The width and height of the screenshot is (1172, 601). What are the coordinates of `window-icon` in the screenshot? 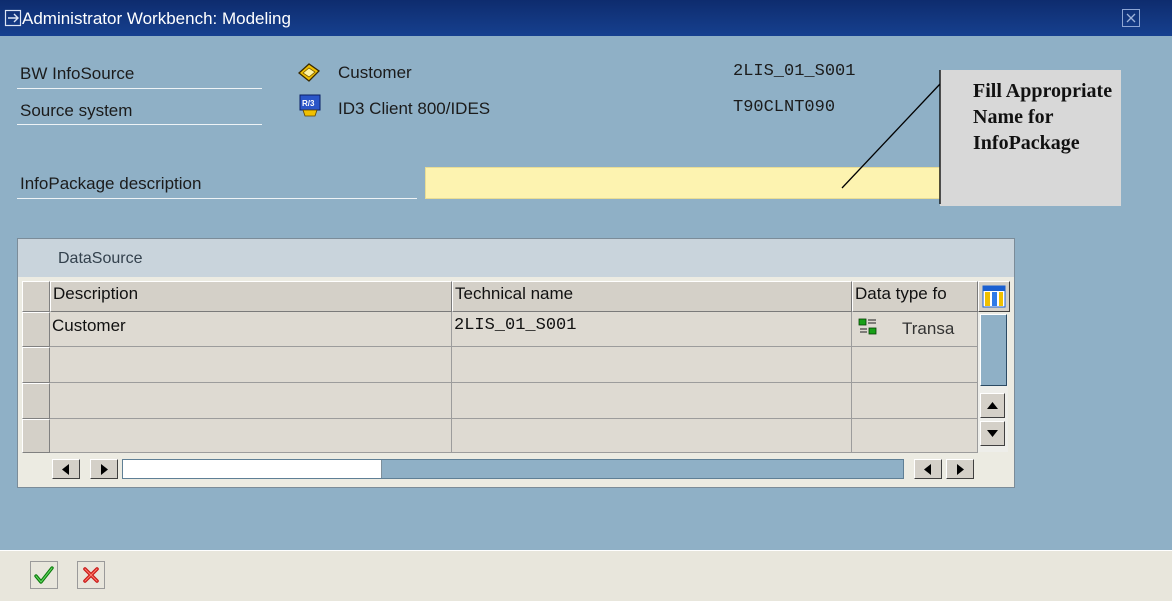 It's located at (13, 18).